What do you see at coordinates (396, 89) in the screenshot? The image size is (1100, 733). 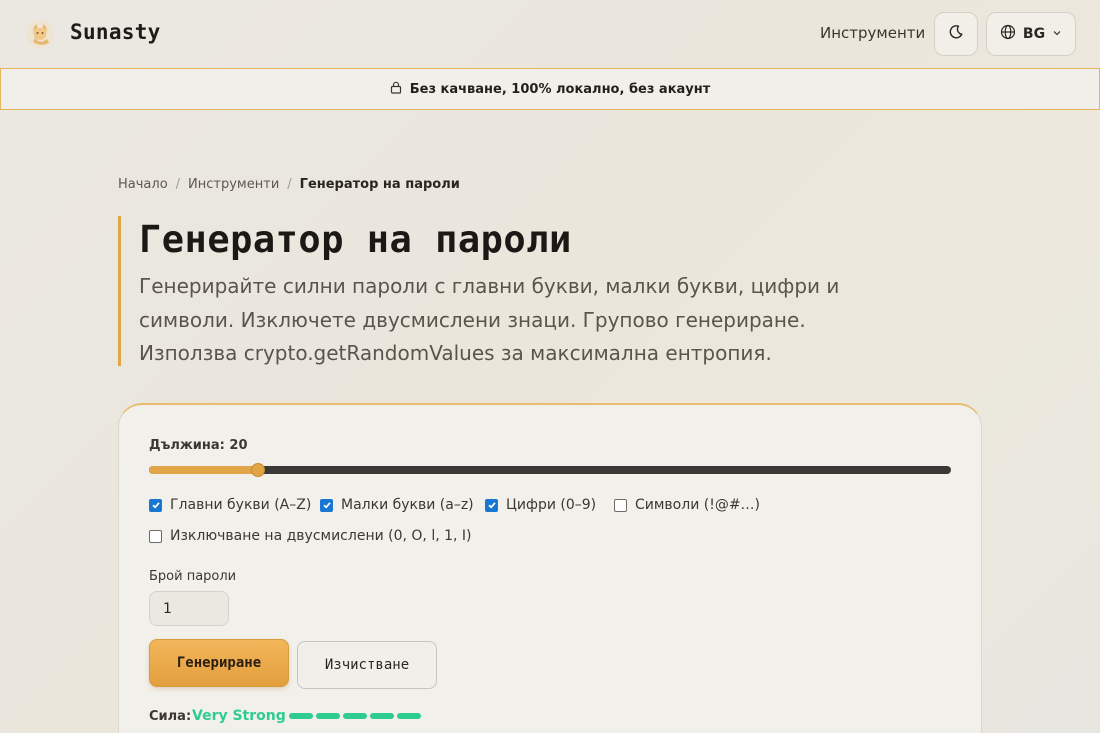 I see `lock-icon` at bounding box center [396, 89].